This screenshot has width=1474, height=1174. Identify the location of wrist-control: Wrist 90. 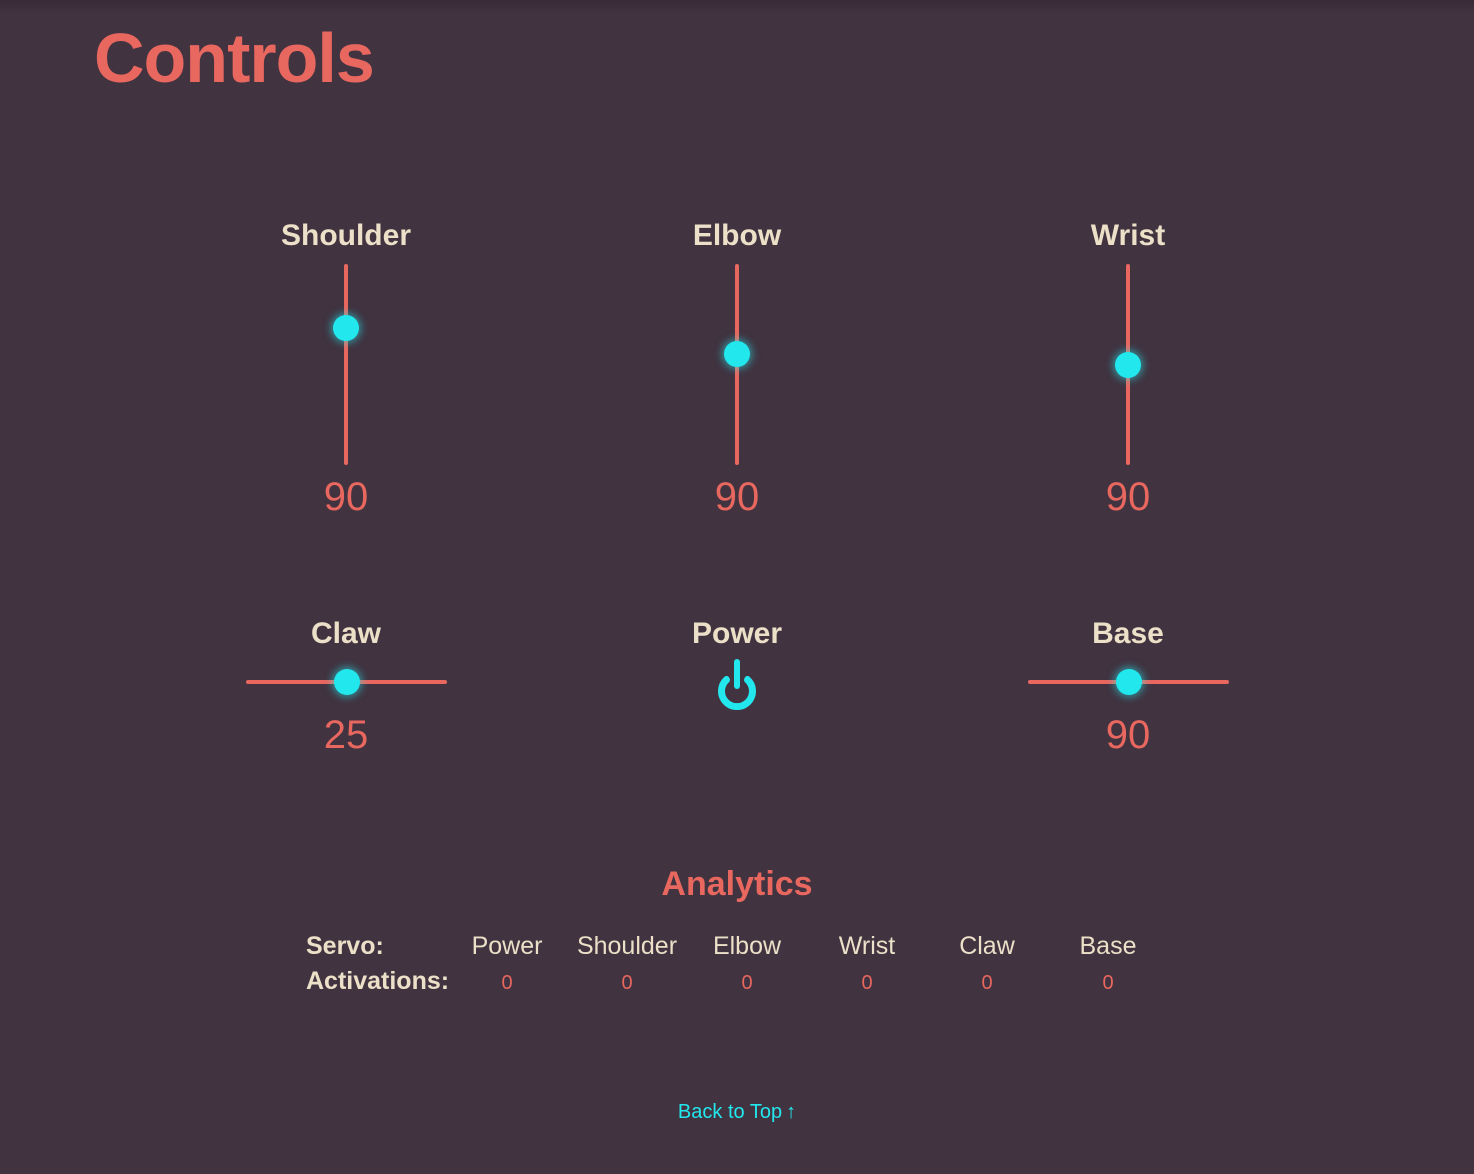
(1128, 369).